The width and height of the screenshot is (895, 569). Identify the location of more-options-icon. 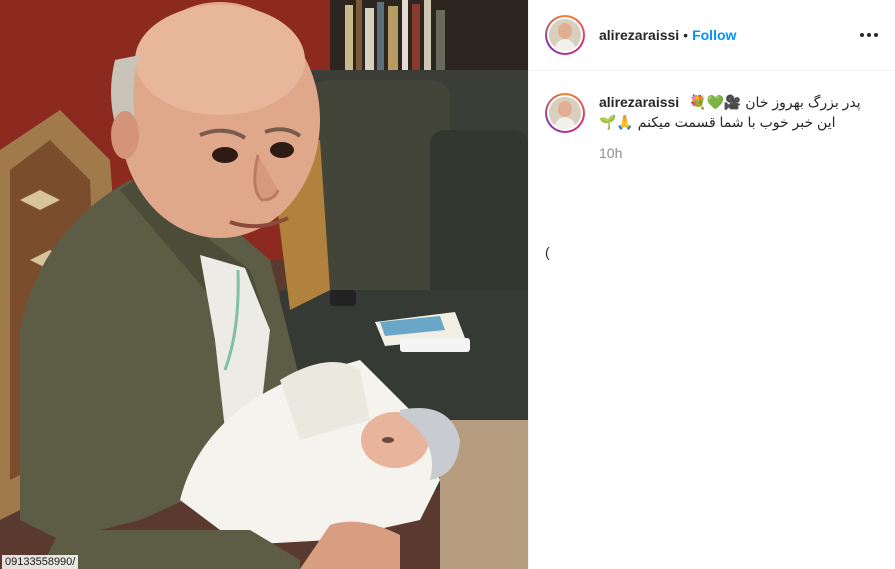
(869, 35).